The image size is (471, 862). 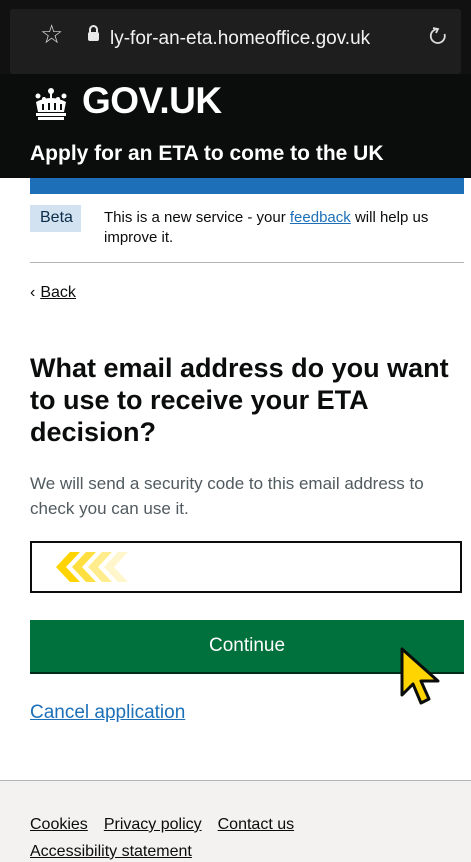 I want to click on footer-link-cookies: Cookies, so click(x=59, y=824).